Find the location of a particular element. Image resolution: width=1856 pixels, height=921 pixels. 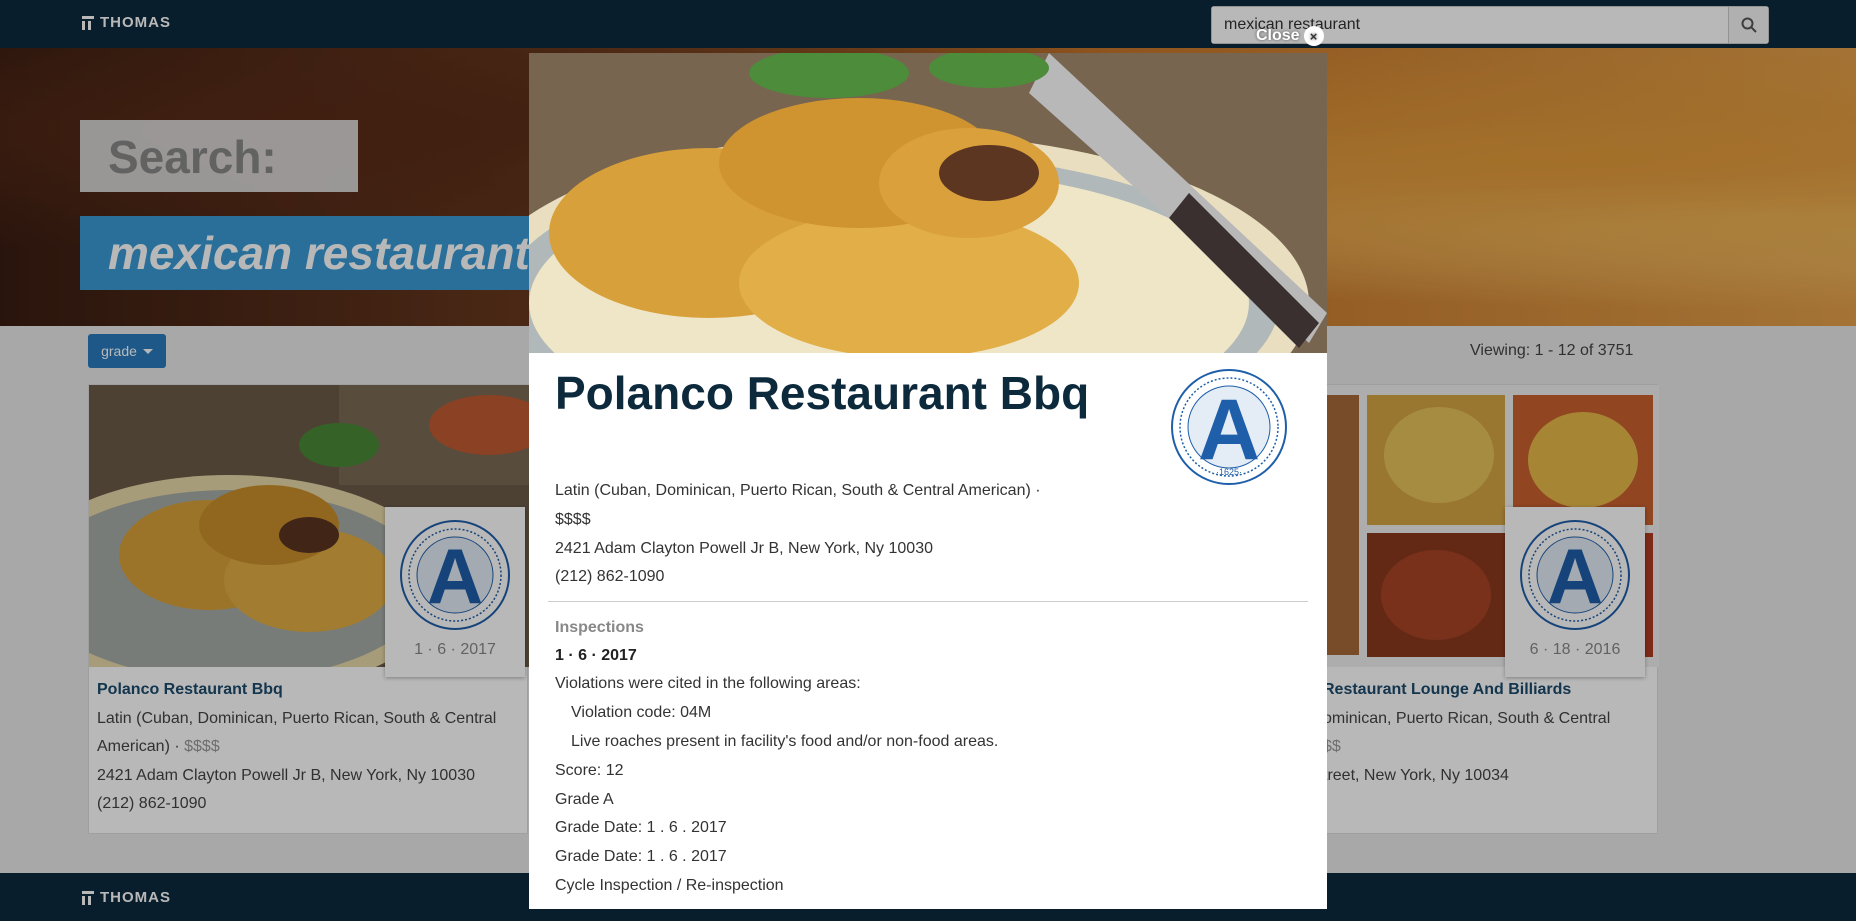

modal-title: Polanco Restaurant Bbq is located at coordinates (822, 393).